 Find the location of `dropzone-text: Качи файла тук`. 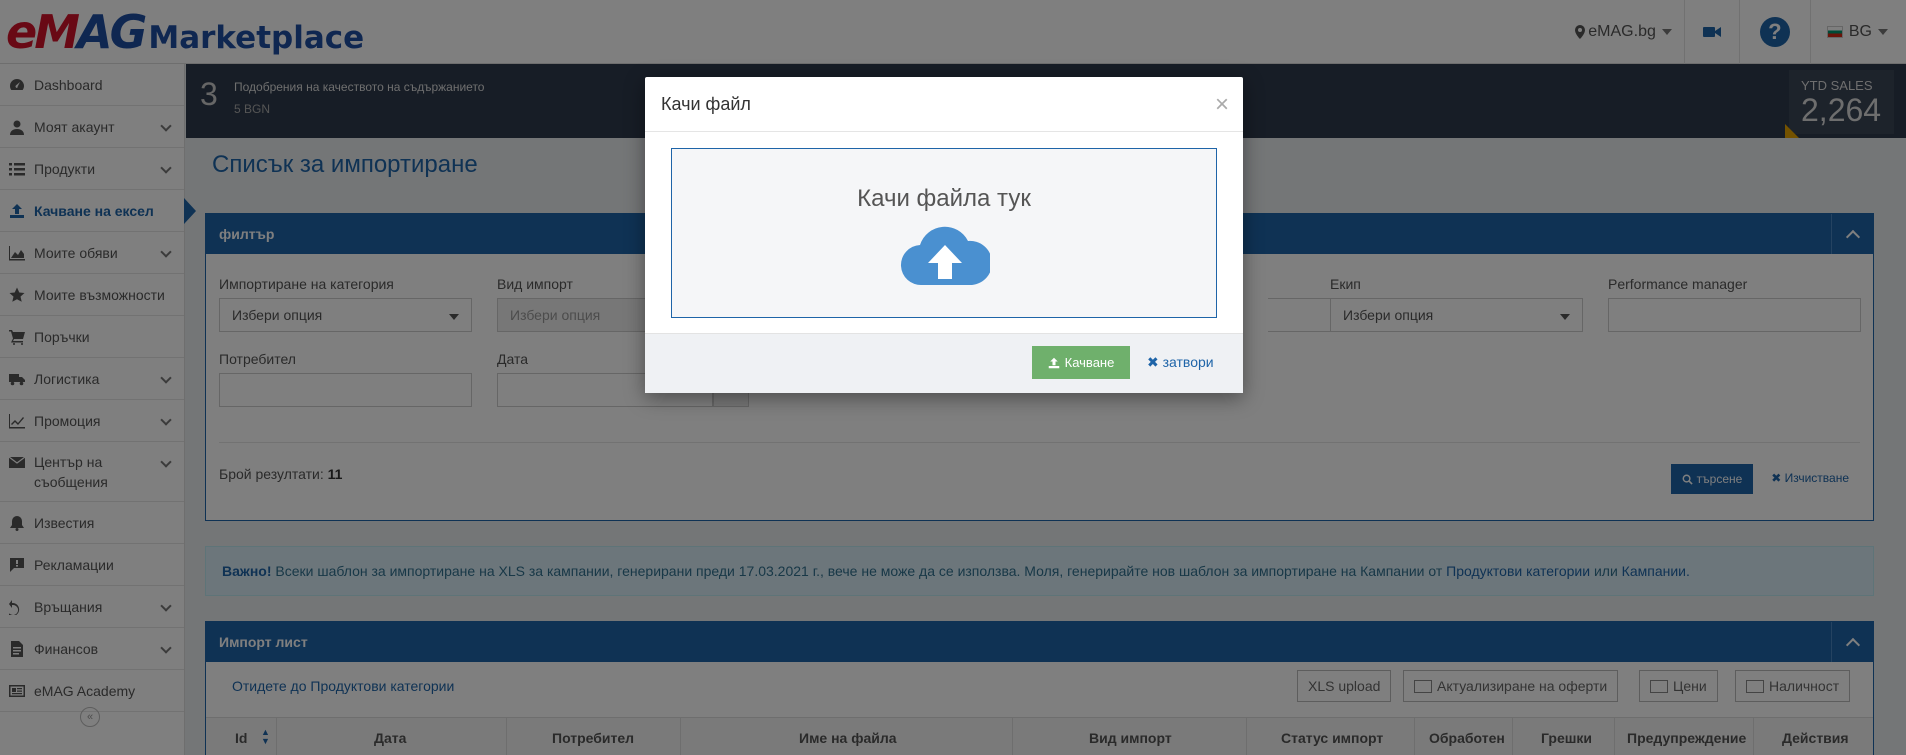

dropzone-text: Качи файла тук is located at coordinates (944, 198).